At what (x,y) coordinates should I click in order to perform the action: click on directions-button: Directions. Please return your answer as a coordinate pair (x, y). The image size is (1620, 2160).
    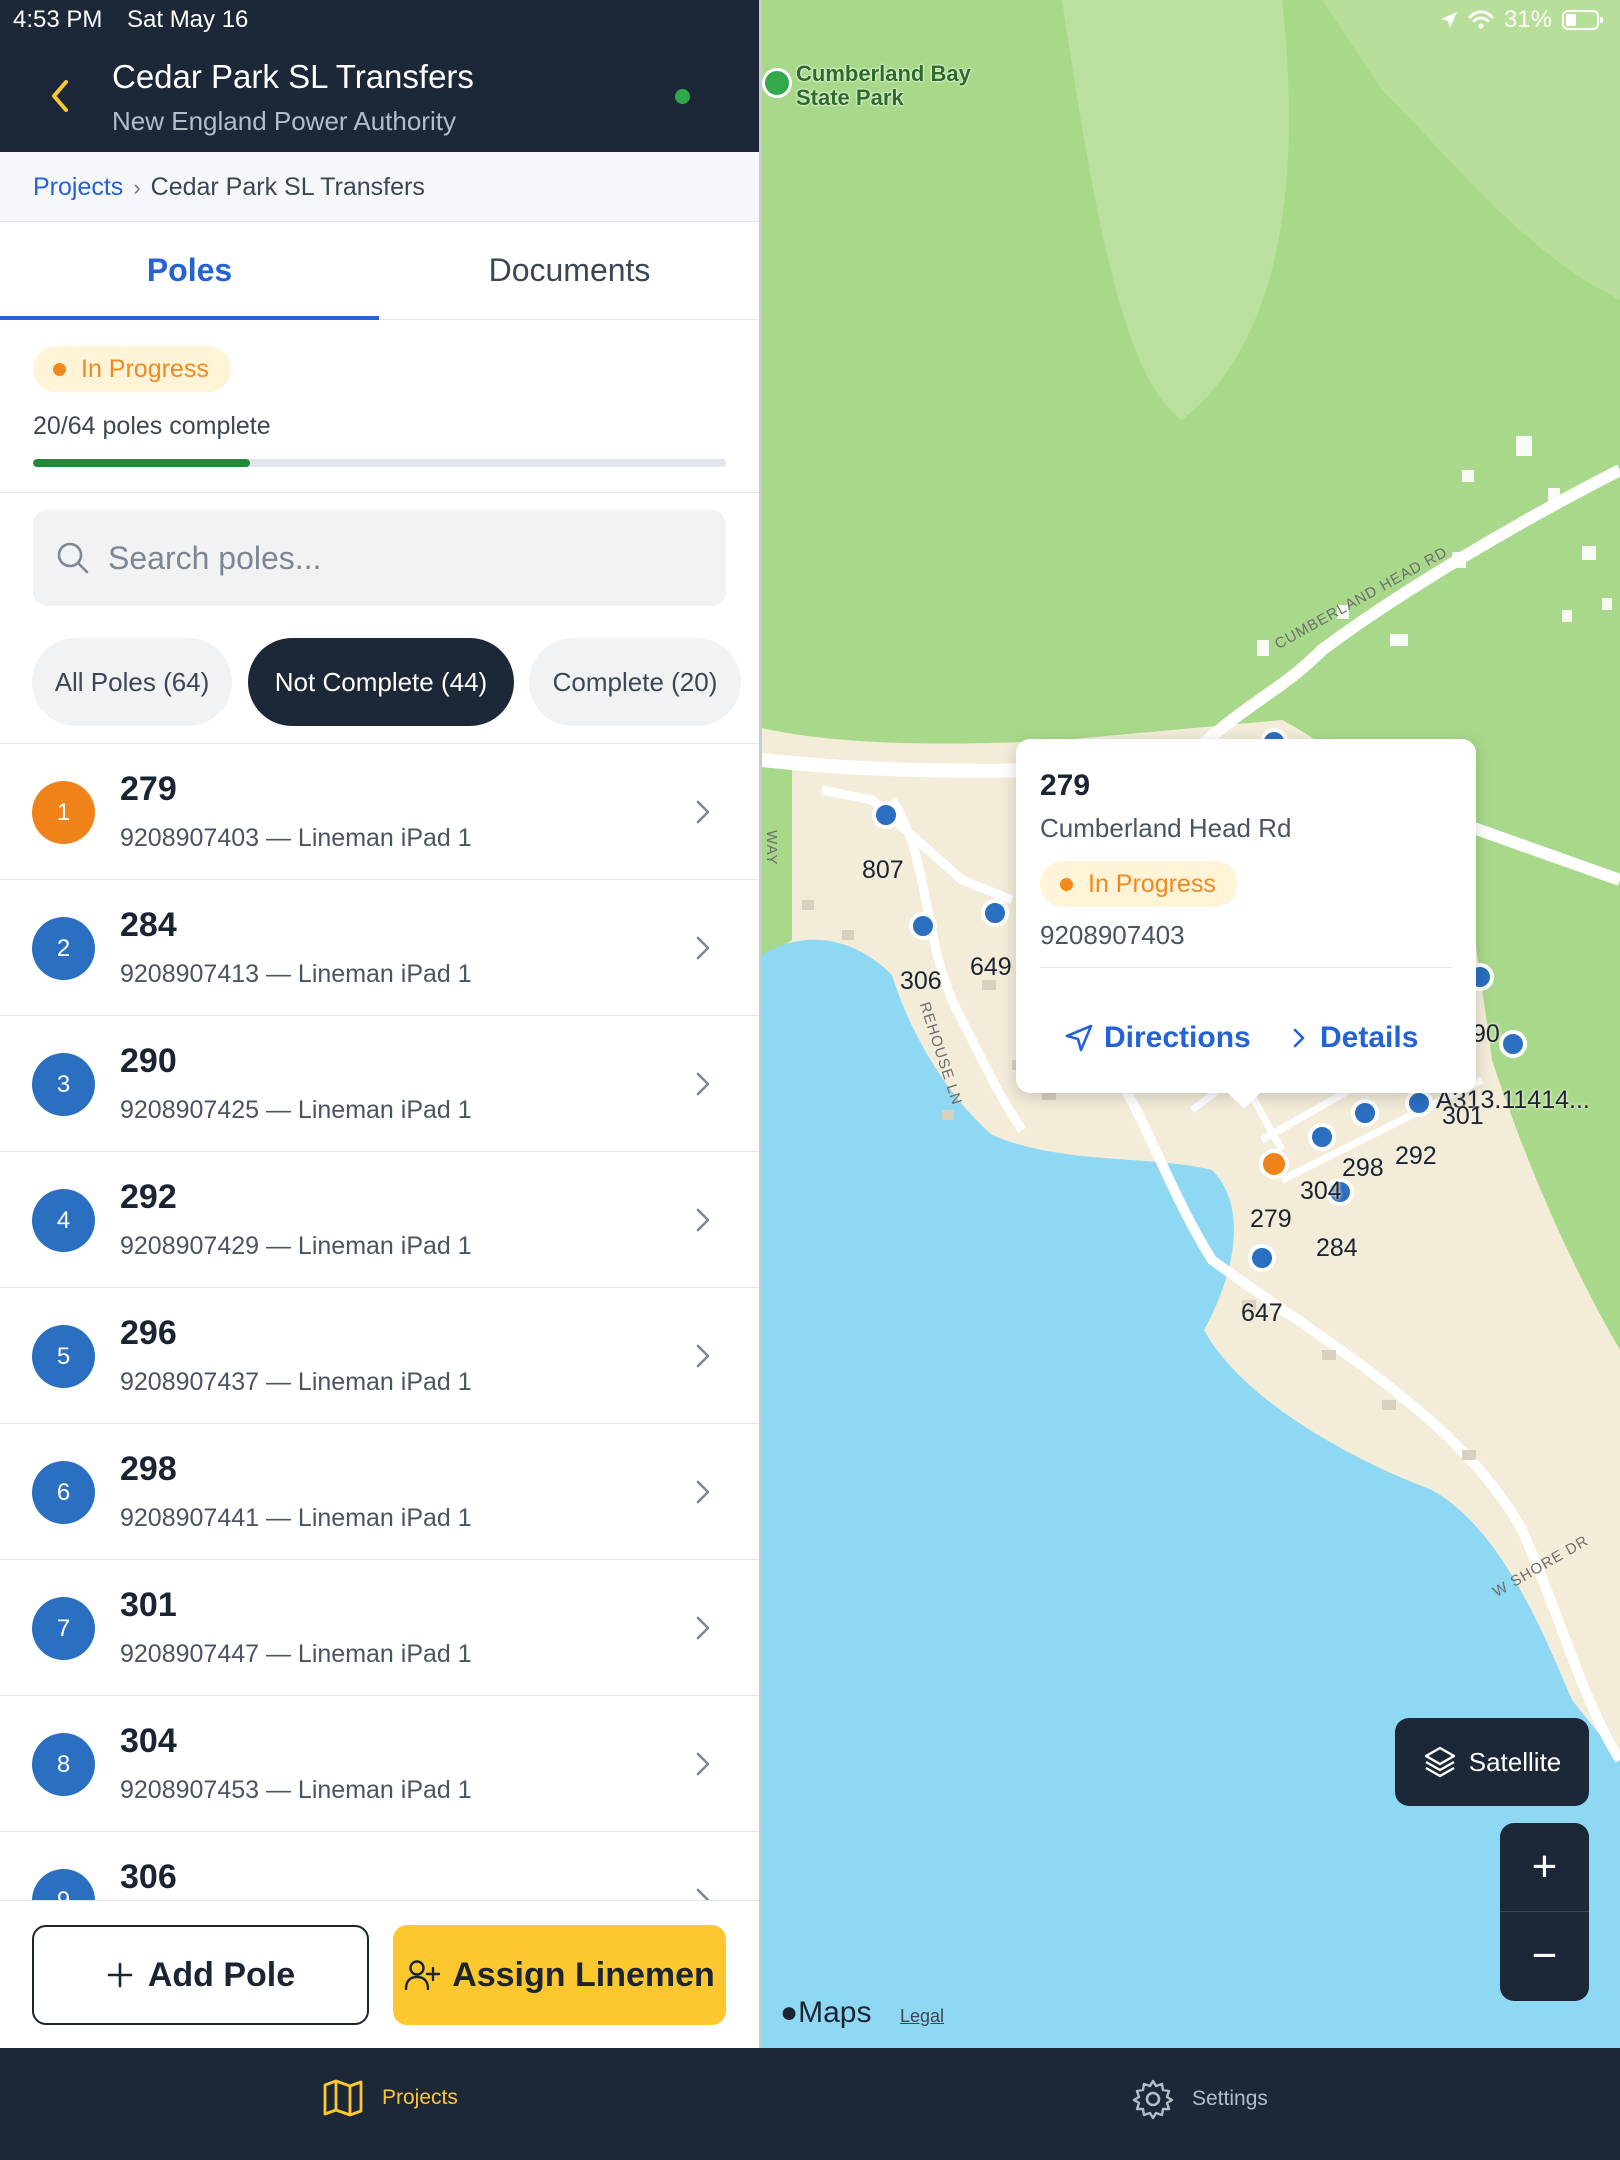
    Looking at the image, I should click on (1157, 1038).